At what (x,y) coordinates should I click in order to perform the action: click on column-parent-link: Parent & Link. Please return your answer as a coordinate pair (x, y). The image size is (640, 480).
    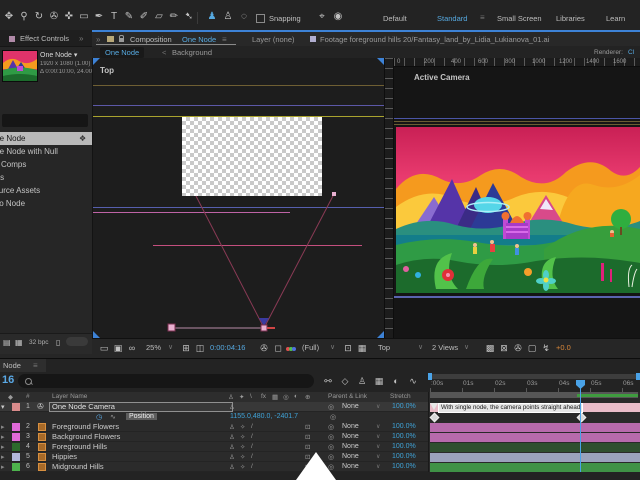
    Looking at the image, I should click on (347, 396).